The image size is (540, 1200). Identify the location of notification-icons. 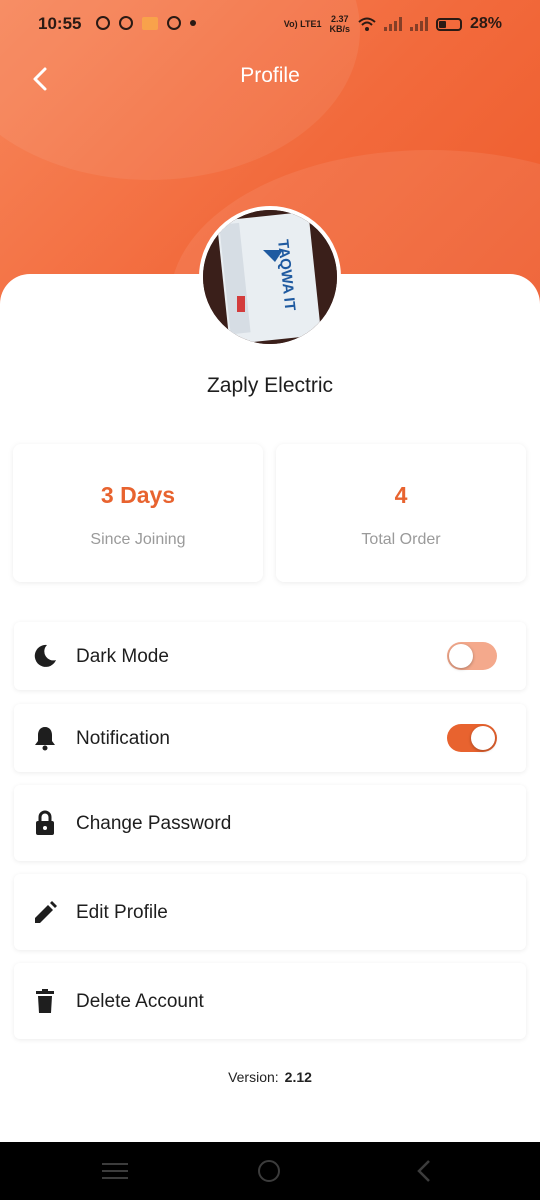
(146, 23).